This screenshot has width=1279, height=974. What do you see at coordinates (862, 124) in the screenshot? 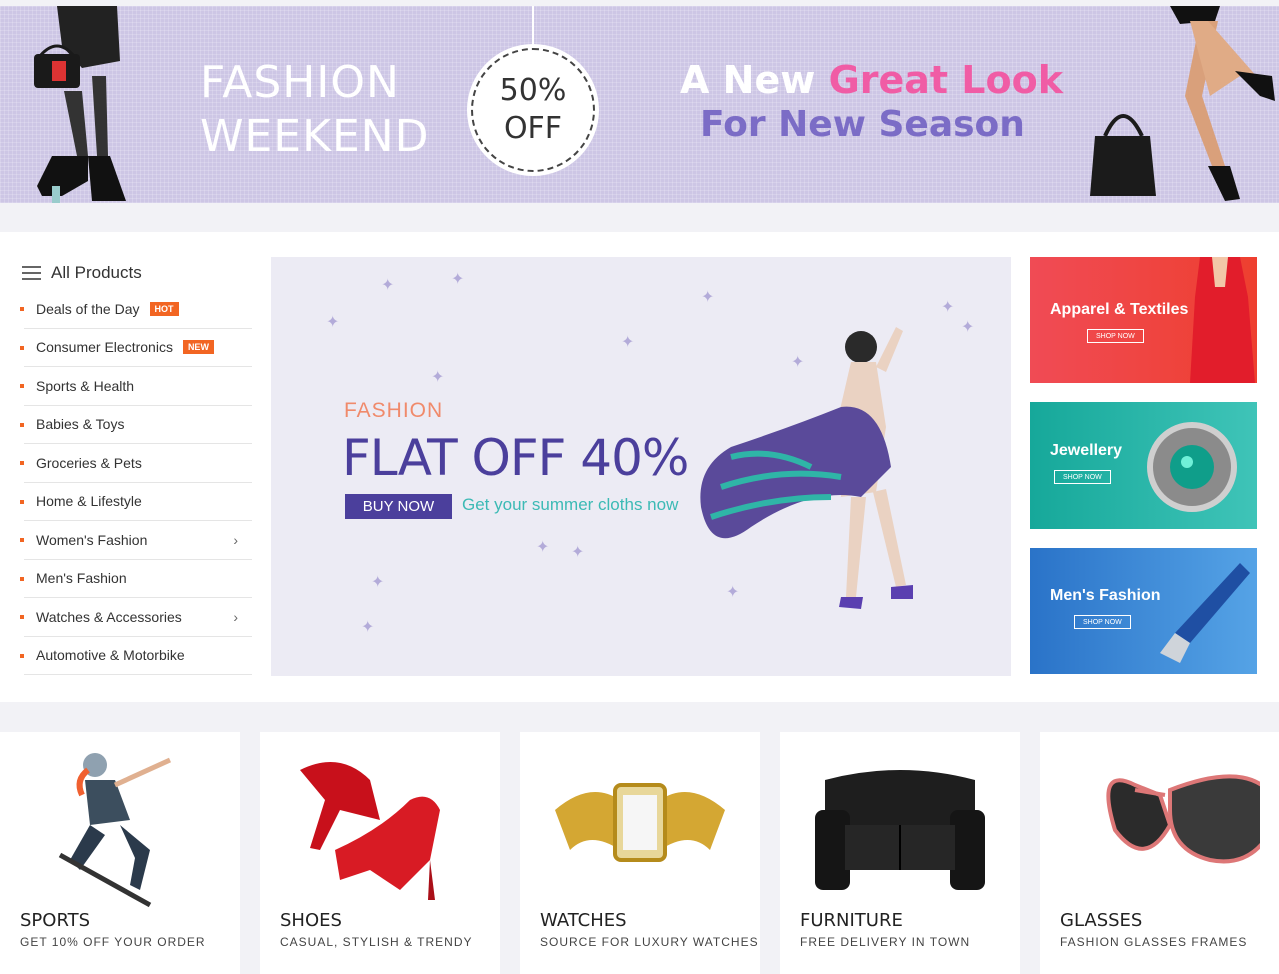
I see `banner-slogan-line2: For New Season` at bounding box center [862, 124].